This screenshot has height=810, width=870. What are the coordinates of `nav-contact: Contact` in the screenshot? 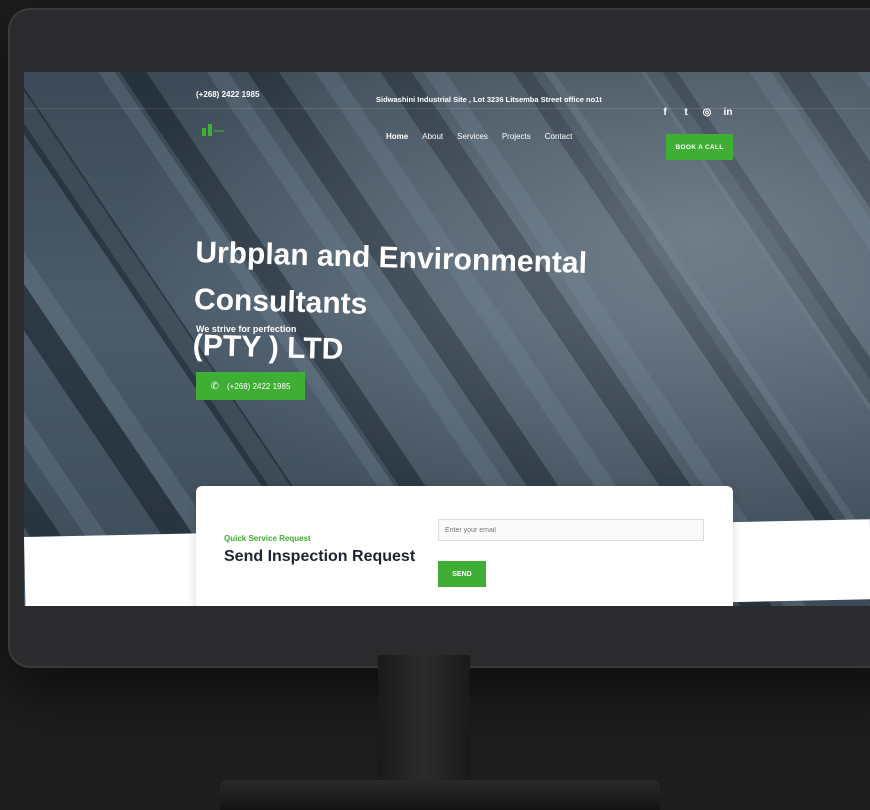 It's located at (559, 136).